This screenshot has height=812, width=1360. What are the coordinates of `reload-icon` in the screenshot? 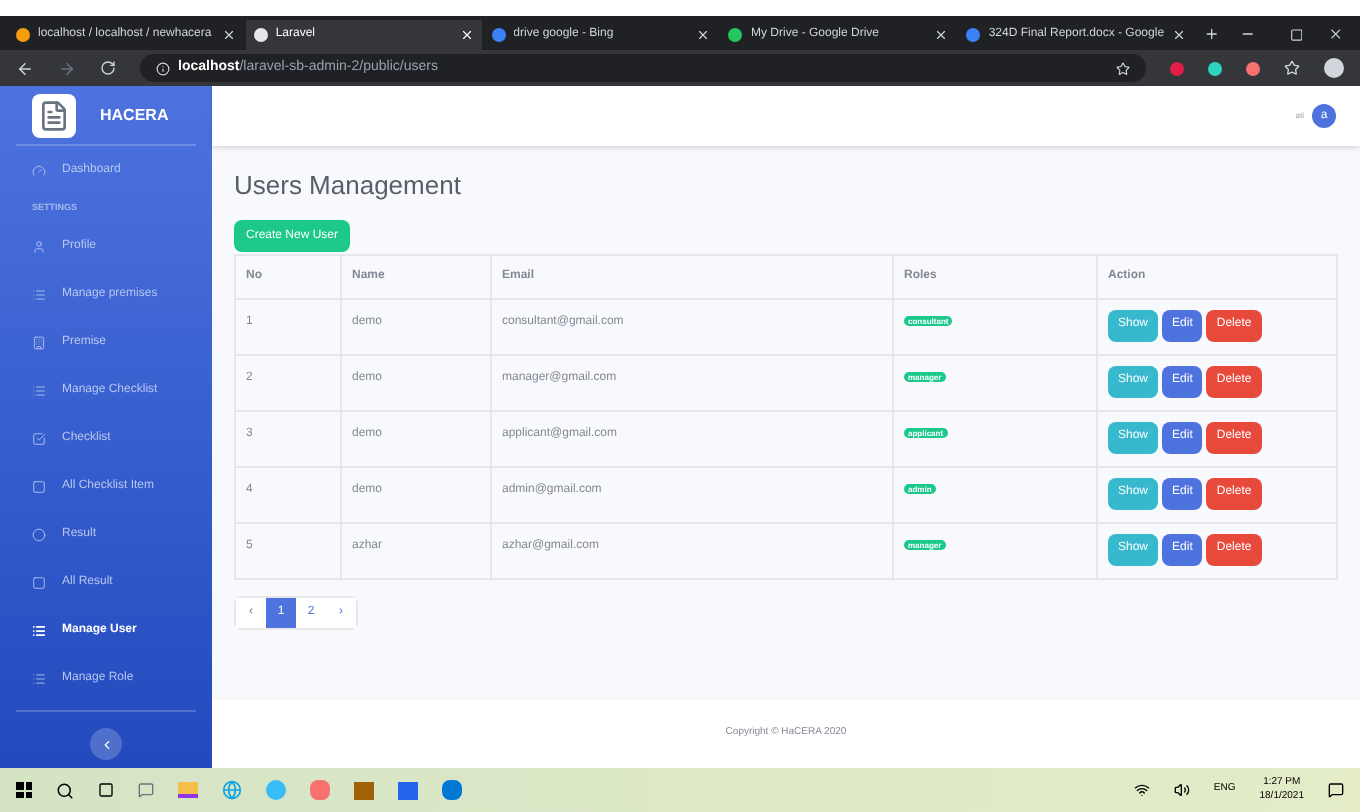 It's located at (108, 68).